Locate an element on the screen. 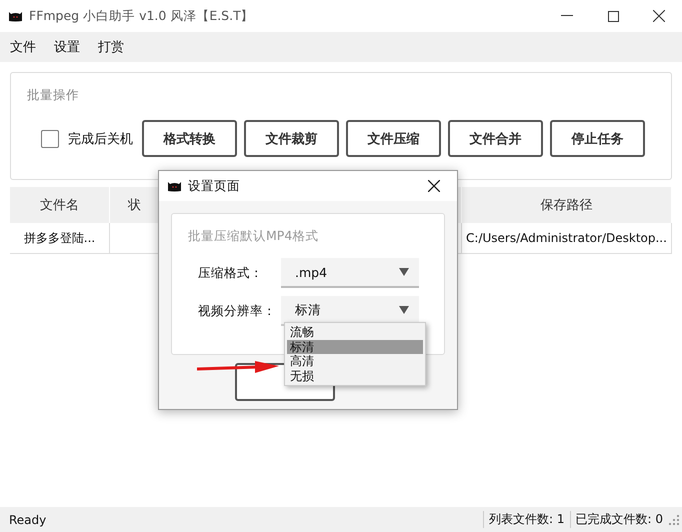 The height and width of the screenshot is (532, 682). status-text: 列表文件数: 1 is located at coordinates (526, 519).